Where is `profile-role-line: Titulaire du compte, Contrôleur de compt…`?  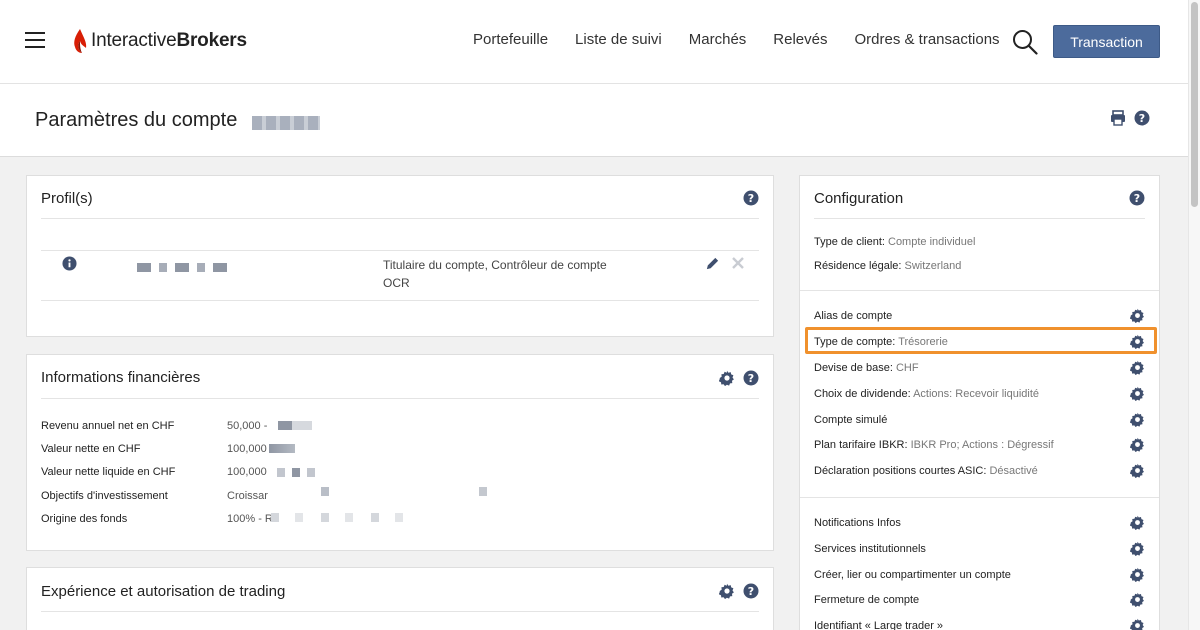
profile-role-line: Titulaire du compte, Contrôleur de compt… is located at coordinates (495, 265).